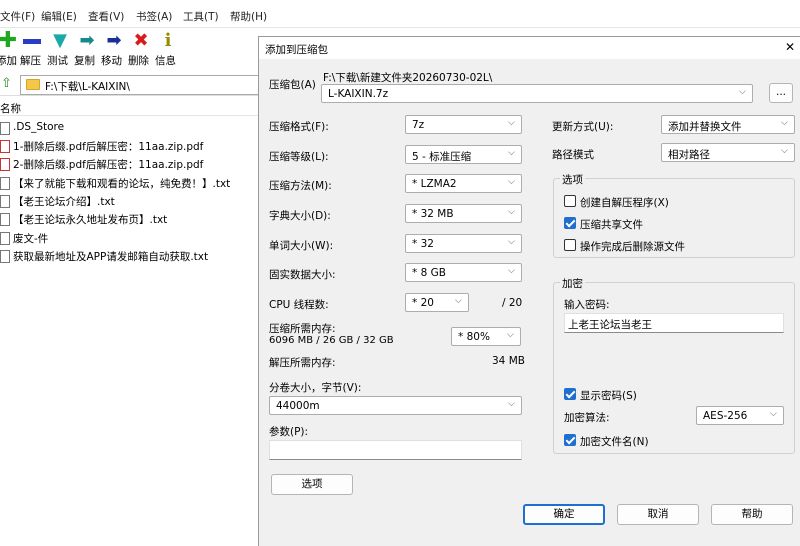 The image size is (800, 546). I want to click on menu-tools: 工具(T), so click(201, 16).